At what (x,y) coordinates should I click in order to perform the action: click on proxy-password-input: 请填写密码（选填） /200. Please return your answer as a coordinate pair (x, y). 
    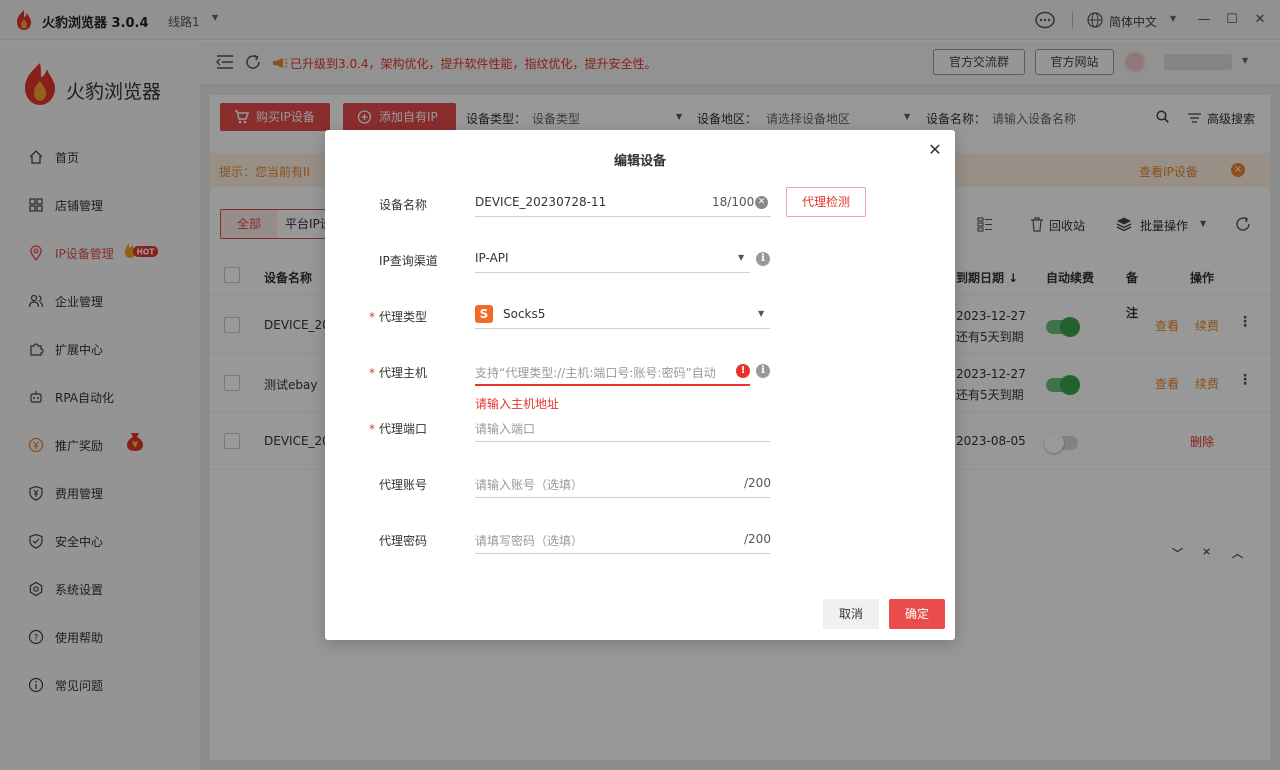
    Looking at the image, I should click on (623, 539).